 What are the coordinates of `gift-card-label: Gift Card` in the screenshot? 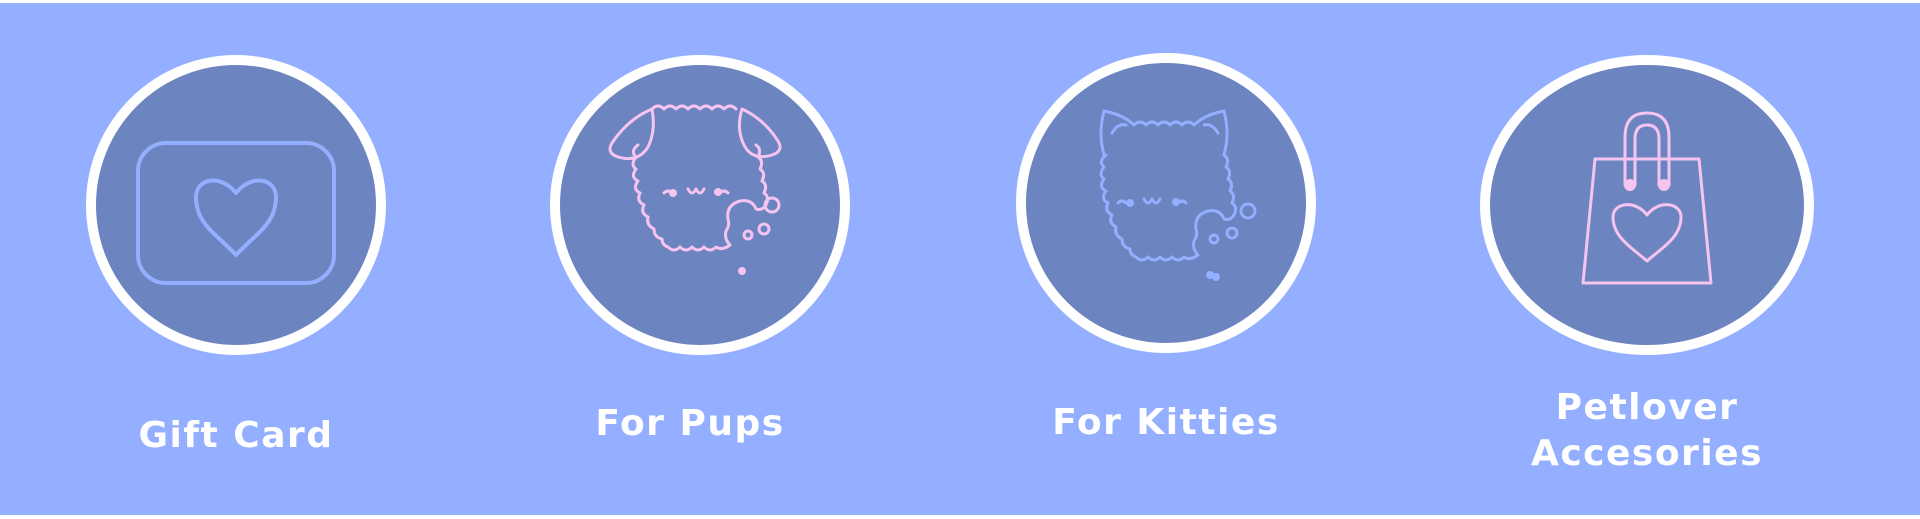 It's located at (236, 435).